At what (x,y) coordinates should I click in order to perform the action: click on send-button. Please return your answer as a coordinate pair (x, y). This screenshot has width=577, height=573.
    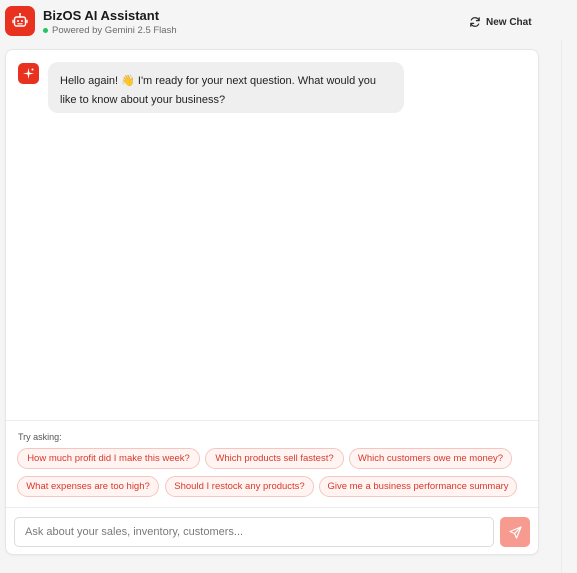
    Looking at the image, I should click on (515, 532).